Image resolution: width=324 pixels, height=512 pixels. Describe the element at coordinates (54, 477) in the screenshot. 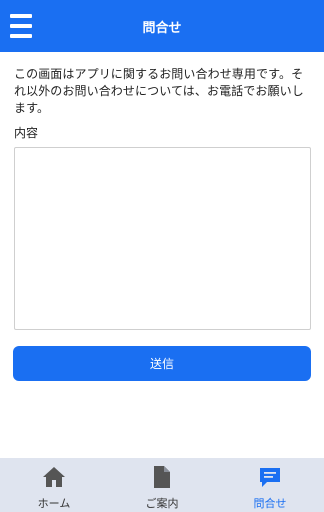

I see `home-icon` at that location.